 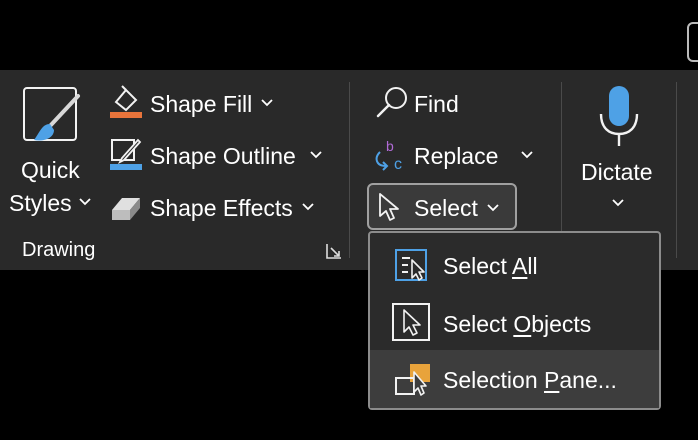 I want to click on select-objects-label: Select Objects, so click(x=517, y=324).